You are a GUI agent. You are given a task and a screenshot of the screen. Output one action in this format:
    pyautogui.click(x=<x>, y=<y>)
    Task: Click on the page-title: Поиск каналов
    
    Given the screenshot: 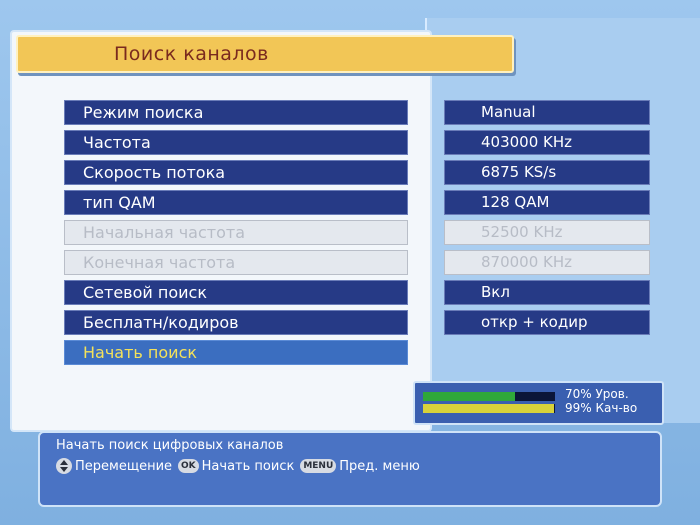 What is the action you would take?
    pyautogui.click(x=191, y=54)
    